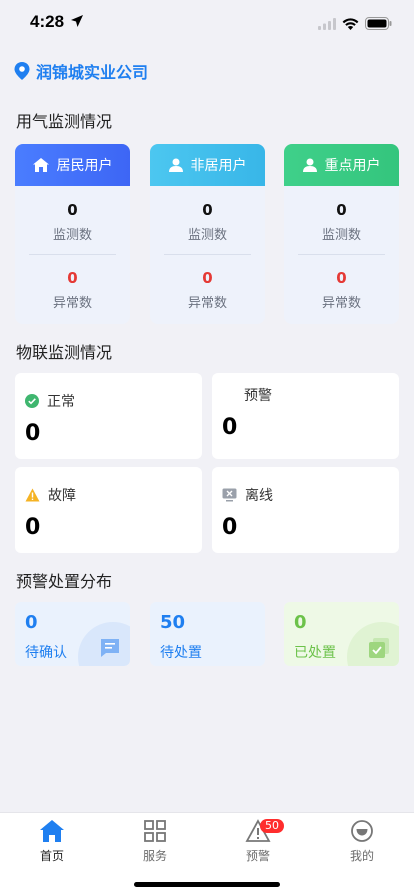 This screenshot has width=414, height=896. I want to click on tab-mine: 我的, so click(362, 840).